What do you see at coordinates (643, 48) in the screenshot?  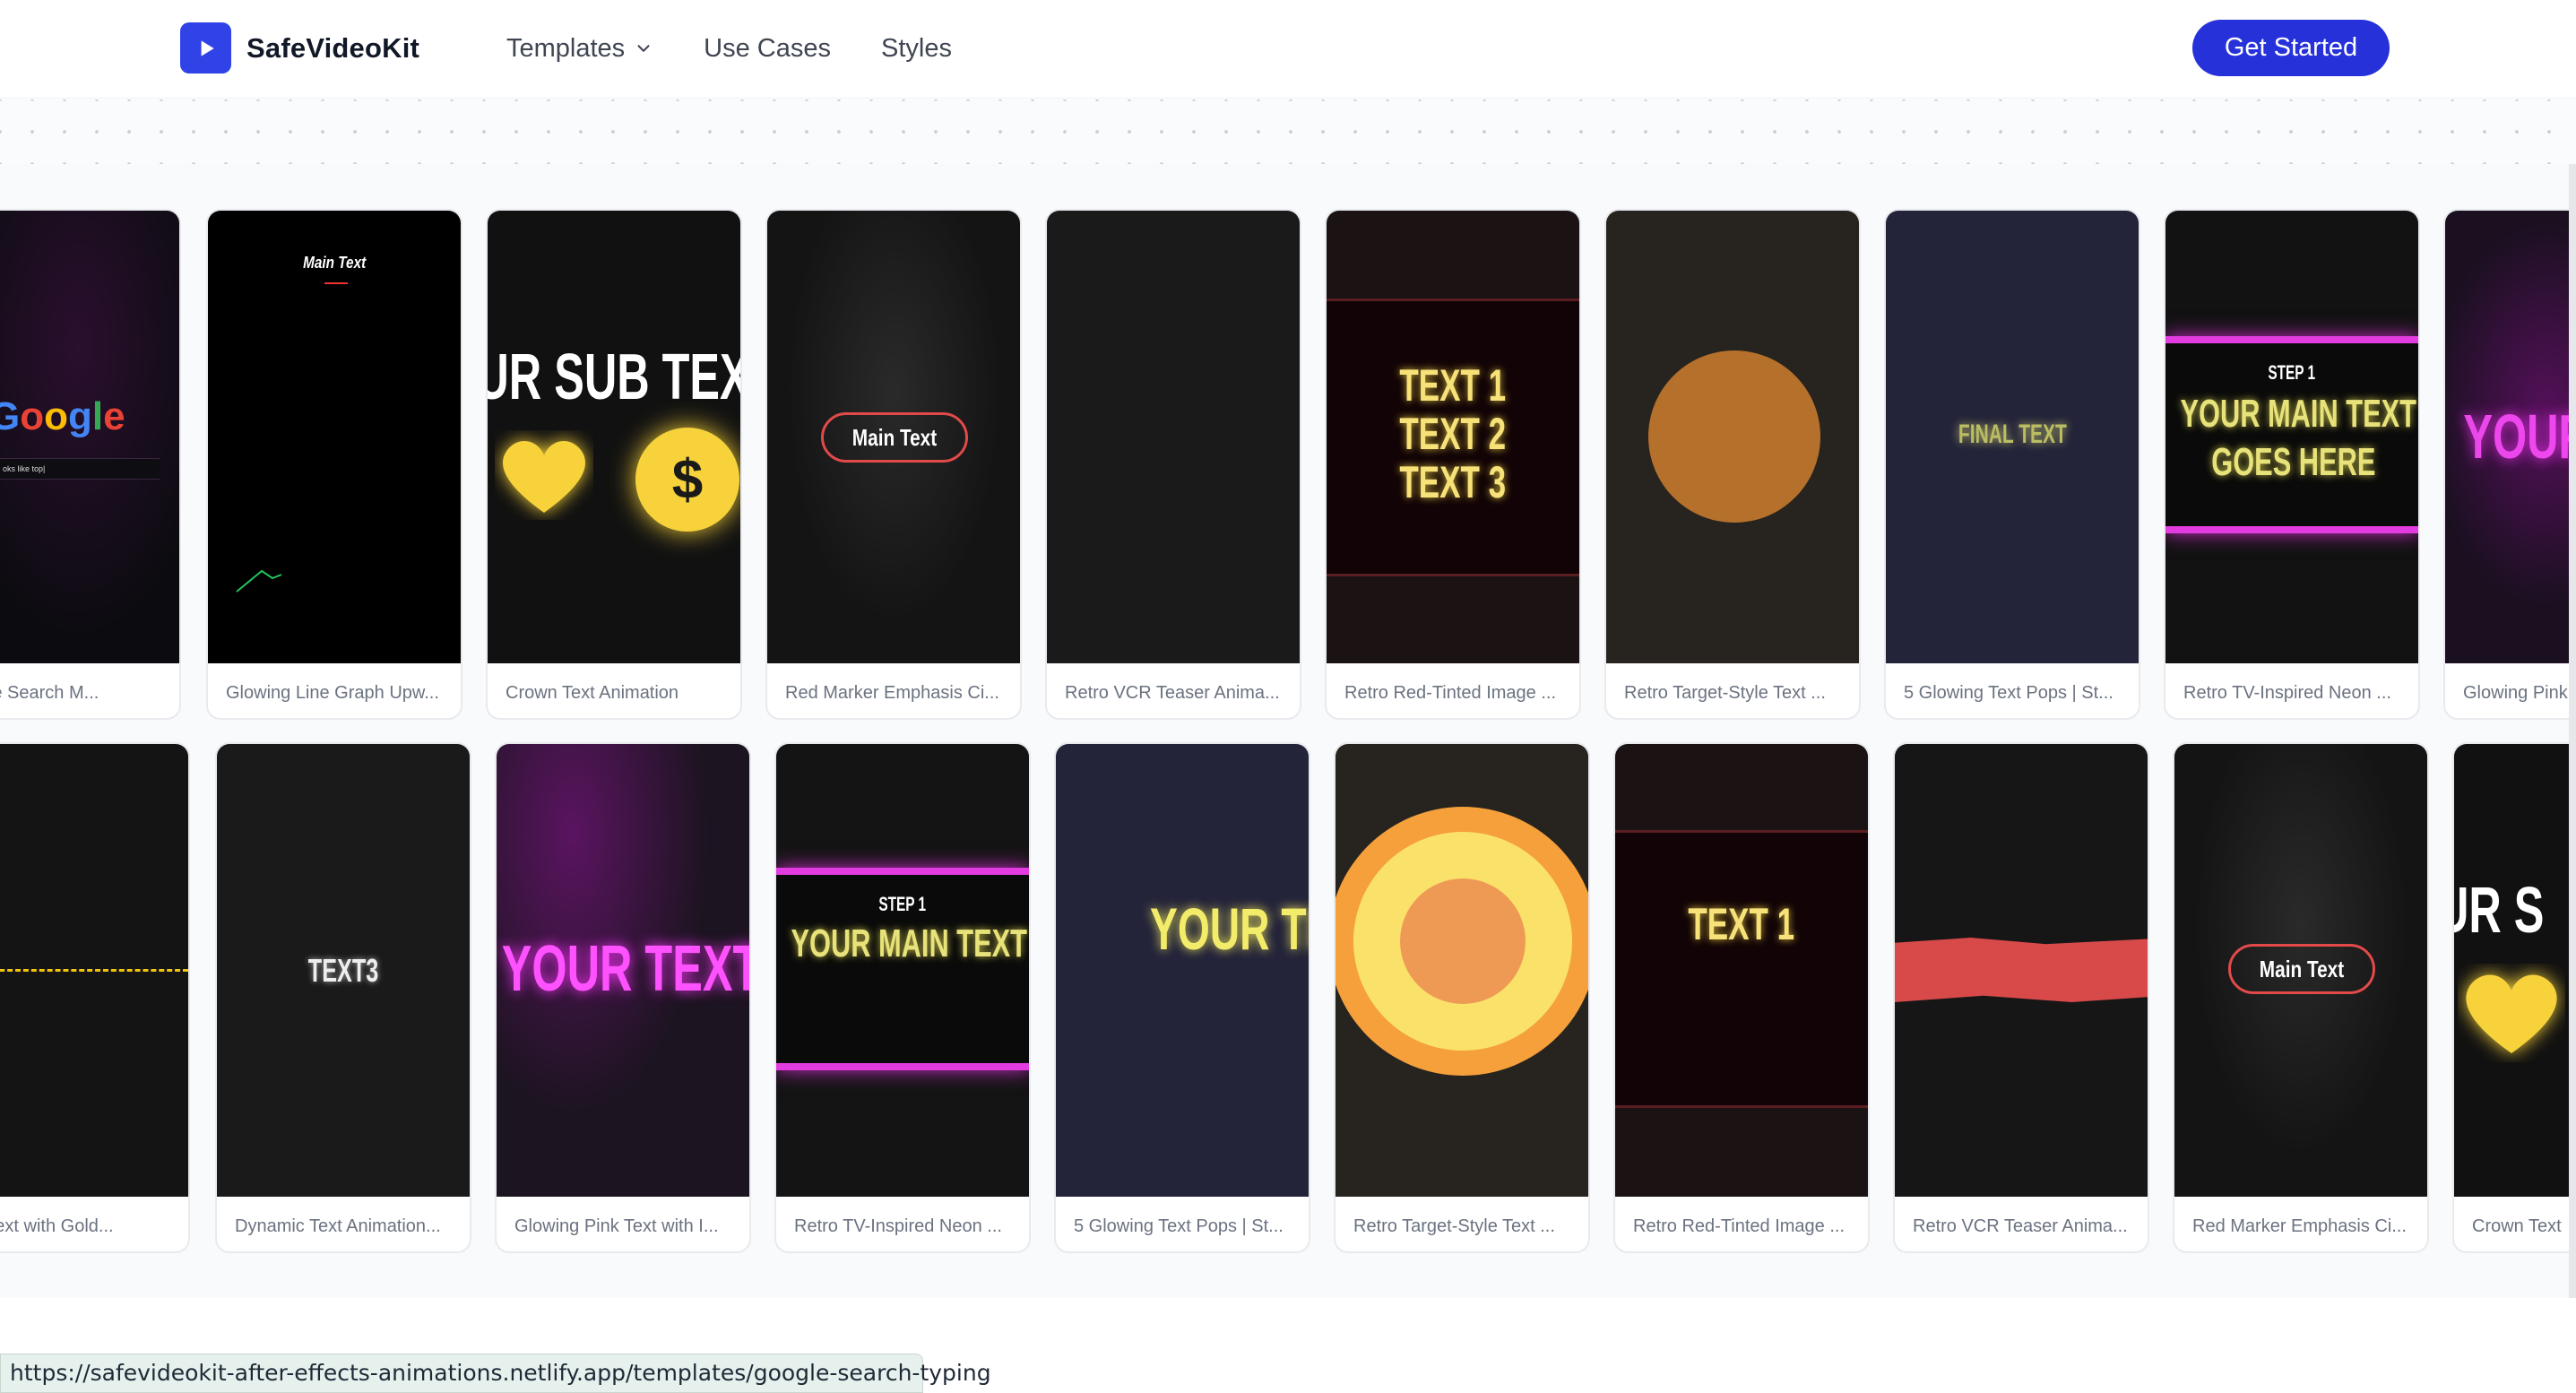 I see `chevron-down-icon` at bounding box center [643, 48].